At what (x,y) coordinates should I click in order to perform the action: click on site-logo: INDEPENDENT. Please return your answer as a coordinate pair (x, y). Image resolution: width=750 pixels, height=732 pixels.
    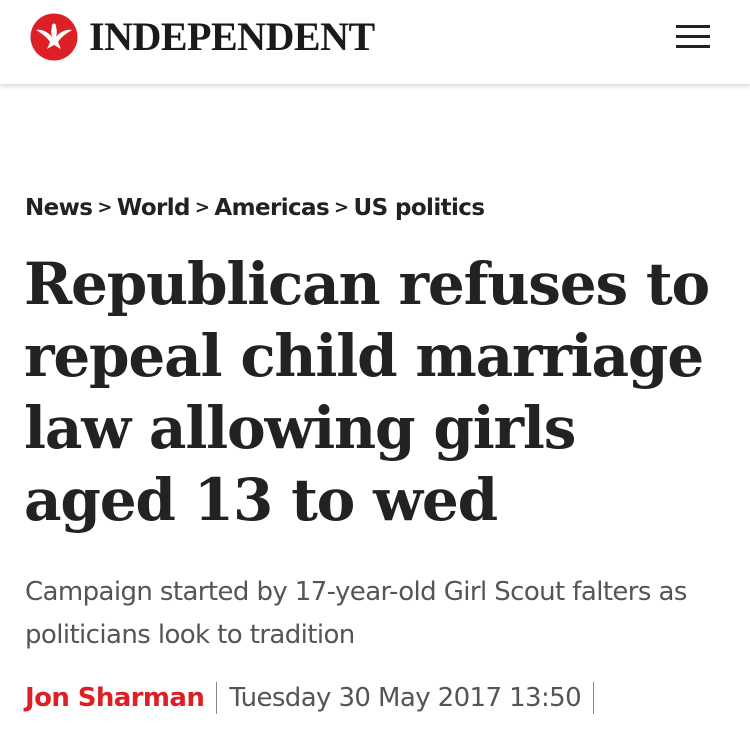
    Looking at the image, I should click on (202, 37).